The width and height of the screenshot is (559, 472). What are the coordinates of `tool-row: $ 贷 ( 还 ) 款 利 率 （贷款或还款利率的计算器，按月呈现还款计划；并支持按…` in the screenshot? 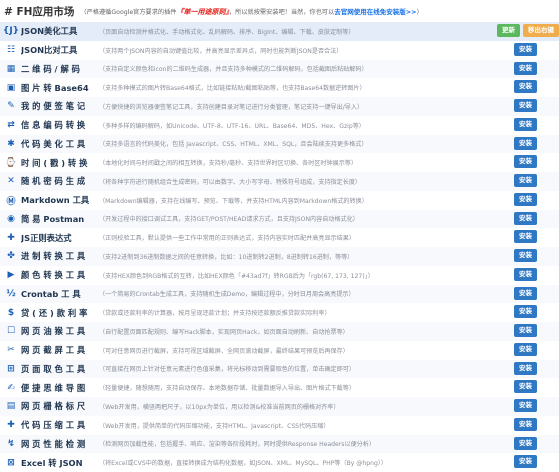 It's located at (279, 312).